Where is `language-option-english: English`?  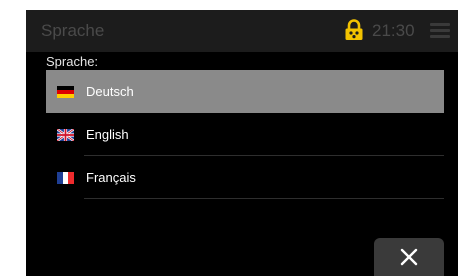
language-option-english: English is located at coordinates (245, 134).